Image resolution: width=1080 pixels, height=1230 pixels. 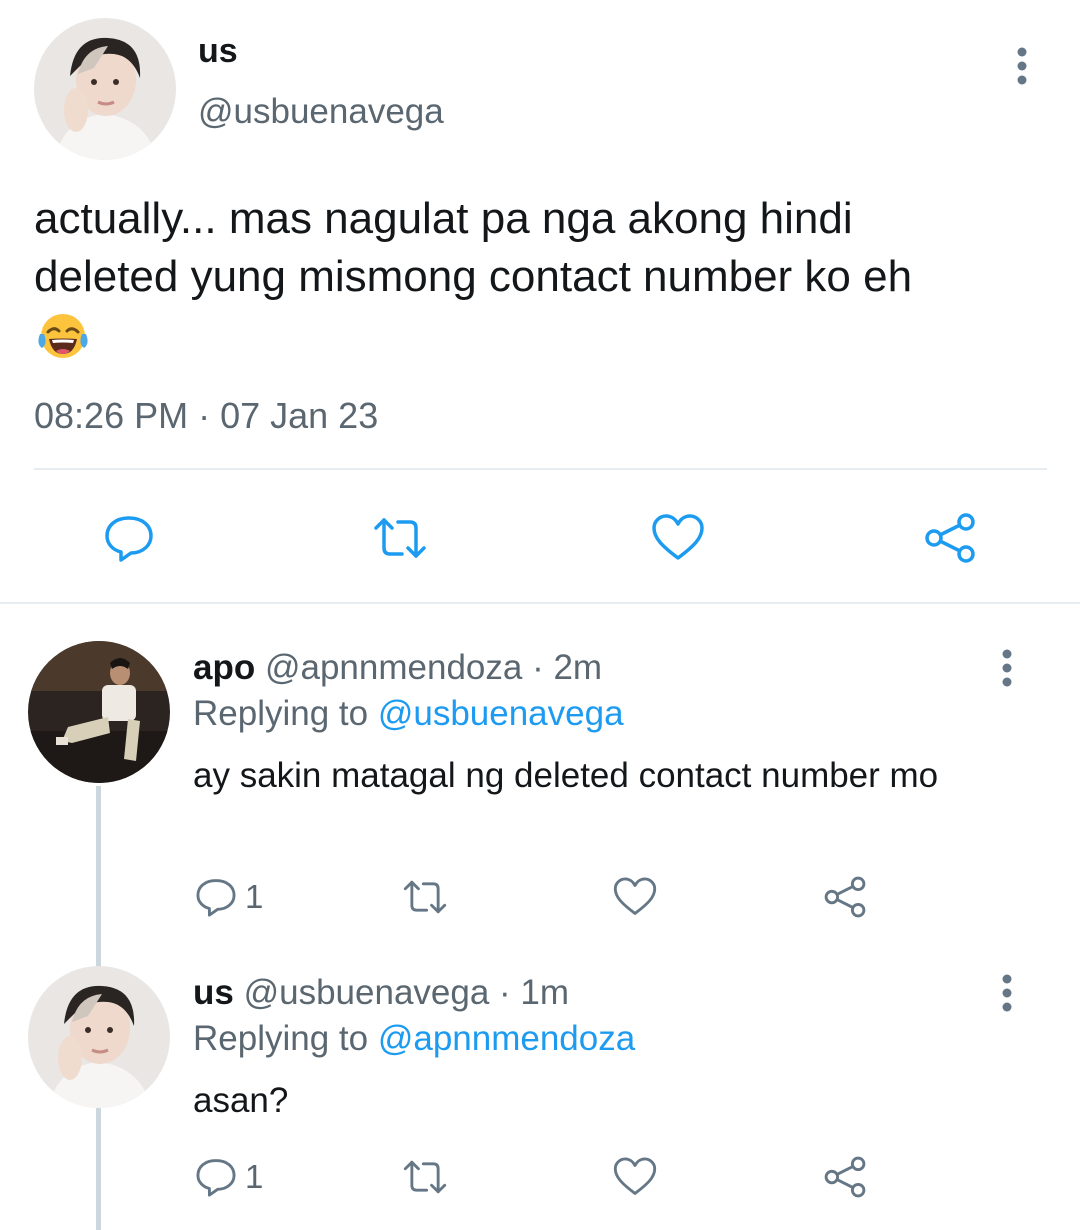 What do you see at coordinates (540, 603) in the screenshot?
I see `section-divider` at bounding box center [540, 603].